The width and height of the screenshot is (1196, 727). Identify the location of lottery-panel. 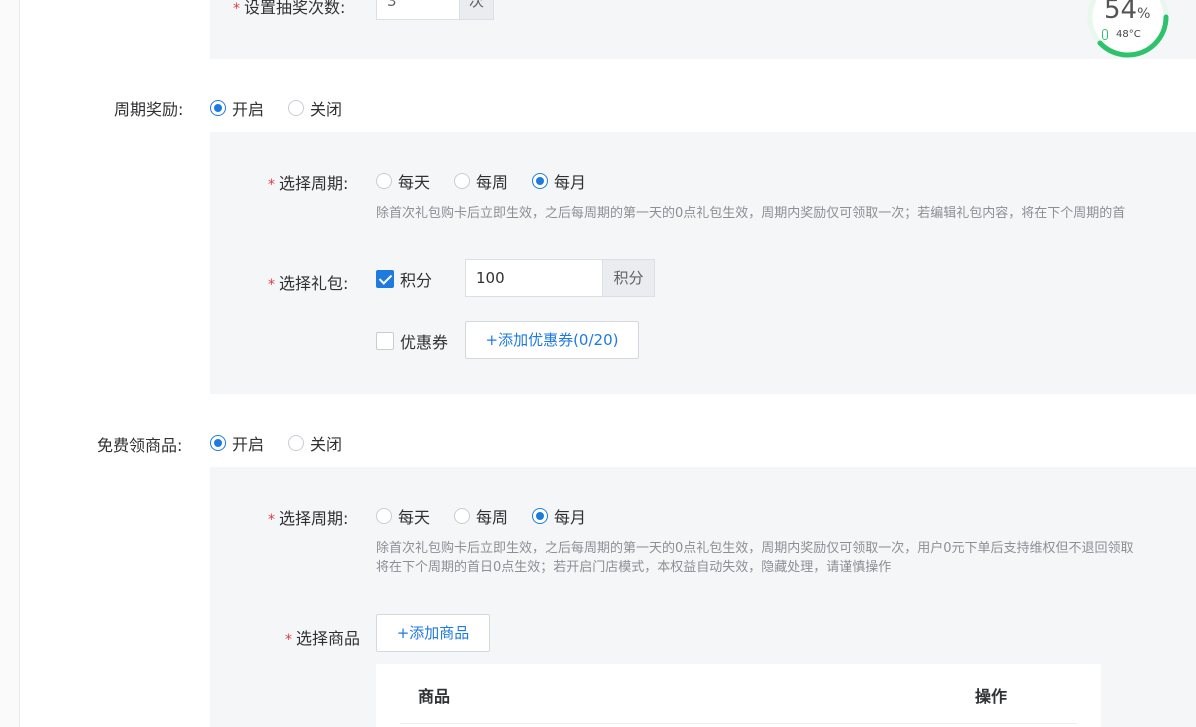
(703, 29).